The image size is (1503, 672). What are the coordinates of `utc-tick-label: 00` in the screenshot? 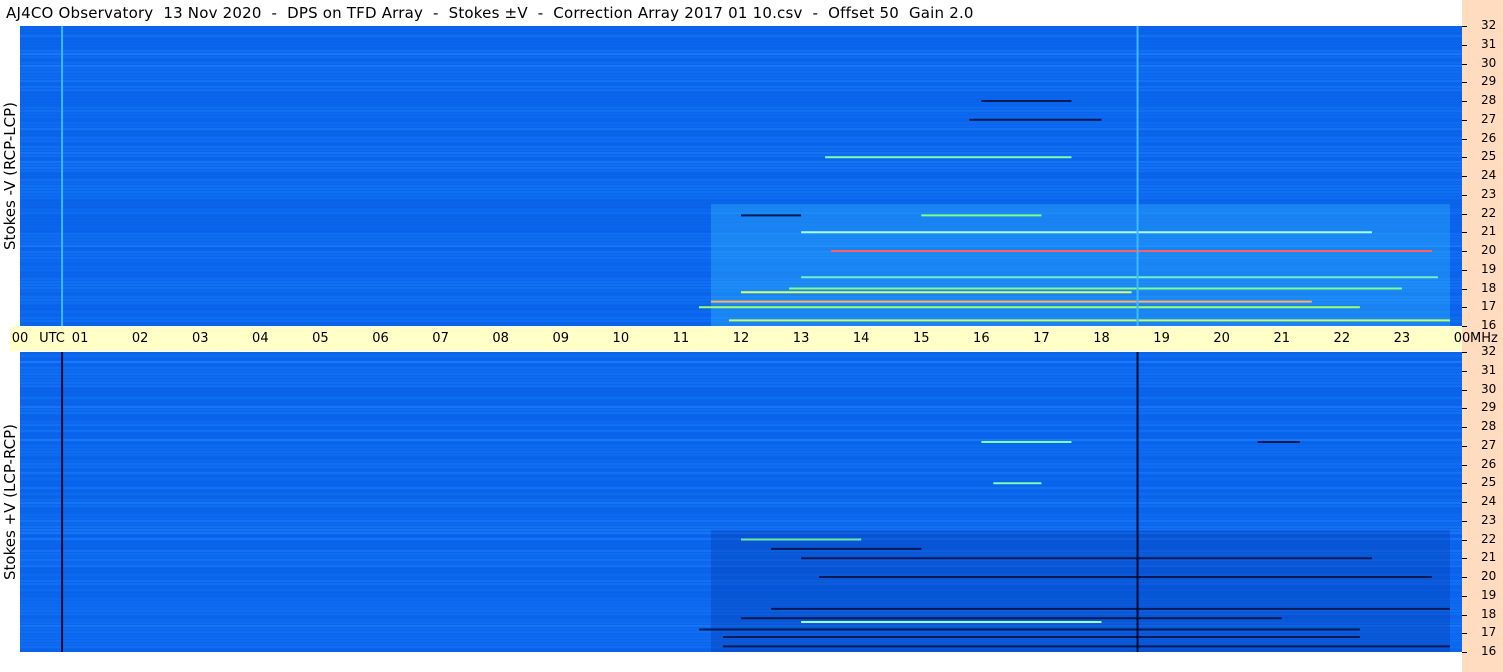 It's located at (1462, 338).